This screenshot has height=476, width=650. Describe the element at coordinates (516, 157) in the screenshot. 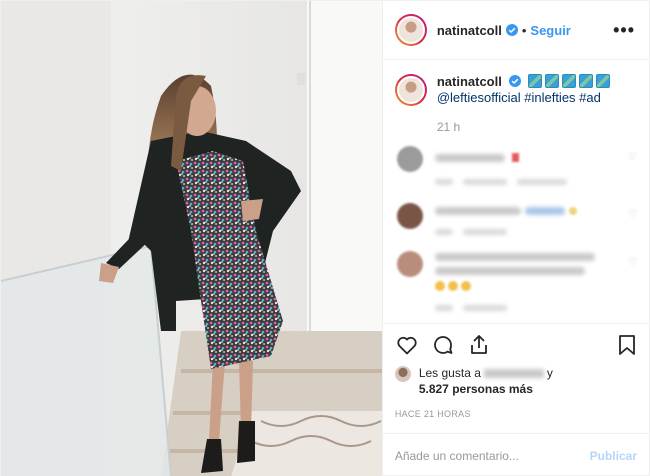

I see `blurred-emoji` at that location.